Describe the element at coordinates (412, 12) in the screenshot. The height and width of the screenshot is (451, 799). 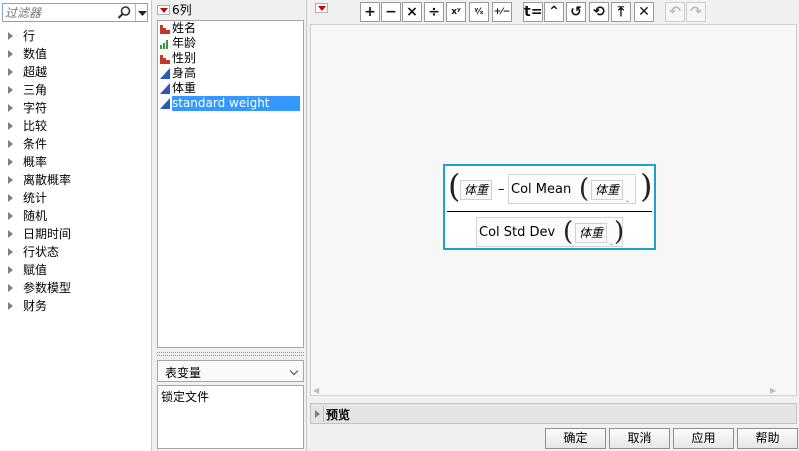
I see `multiply-icon: ×` at that location.